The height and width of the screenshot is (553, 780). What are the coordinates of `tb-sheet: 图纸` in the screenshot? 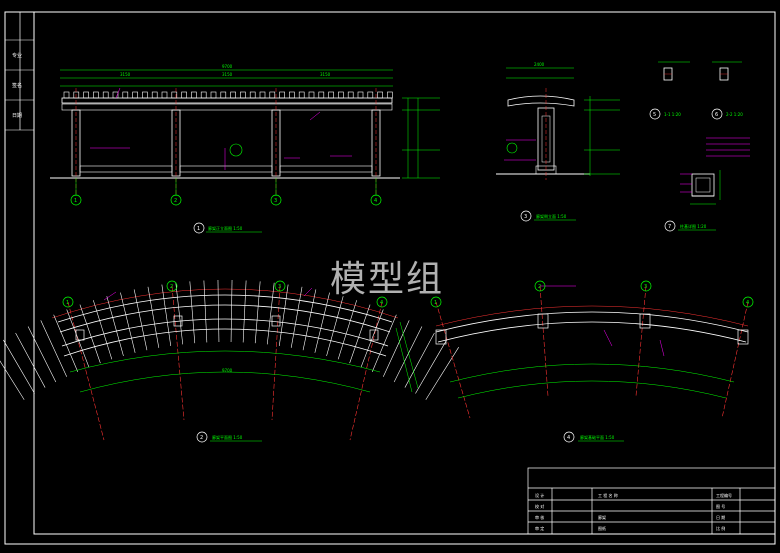 It's located at (602, 528).